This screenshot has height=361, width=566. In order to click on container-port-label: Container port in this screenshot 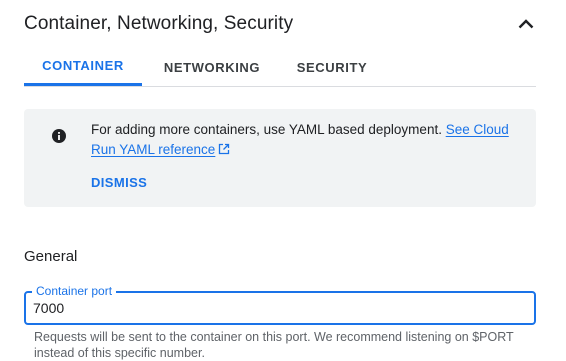, I will do `click(74, 291)`.